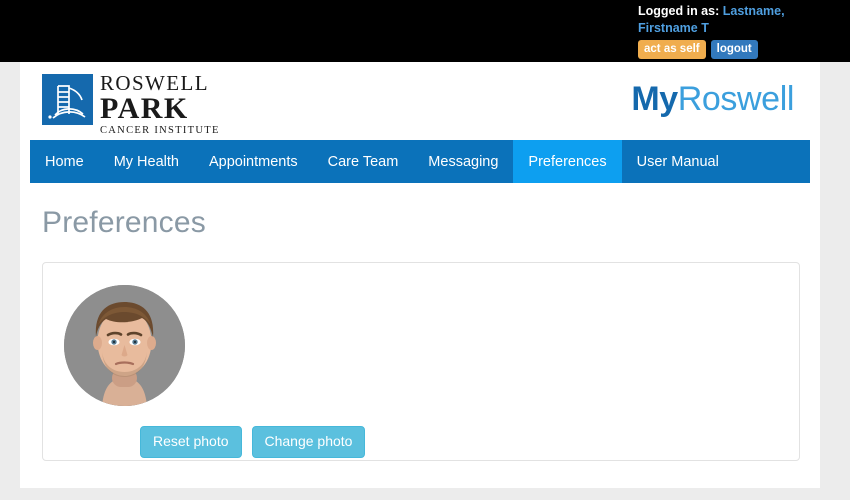  I want to click on logo-text-park: PARK, so click(144, 108).